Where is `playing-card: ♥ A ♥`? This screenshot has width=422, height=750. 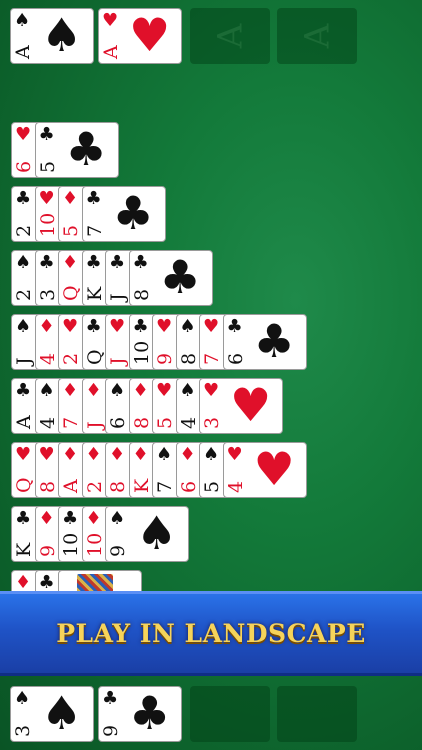 playing-card: ♥ A ♥ is located at coordinates (140, 36).